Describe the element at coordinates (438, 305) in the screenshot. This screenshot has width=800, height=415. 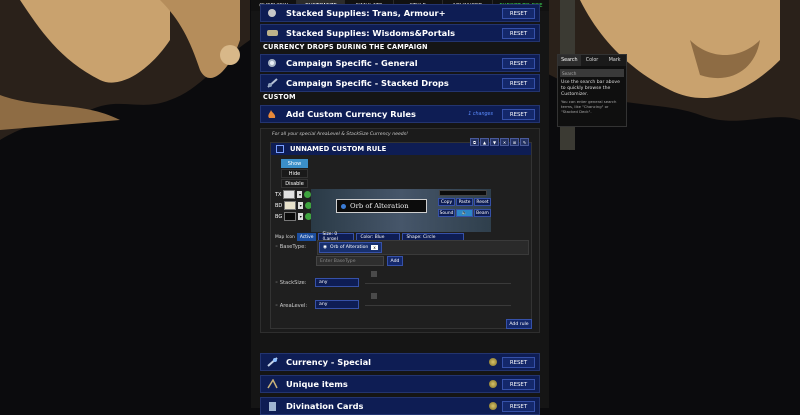
I see `arealevel-slider` at that location.